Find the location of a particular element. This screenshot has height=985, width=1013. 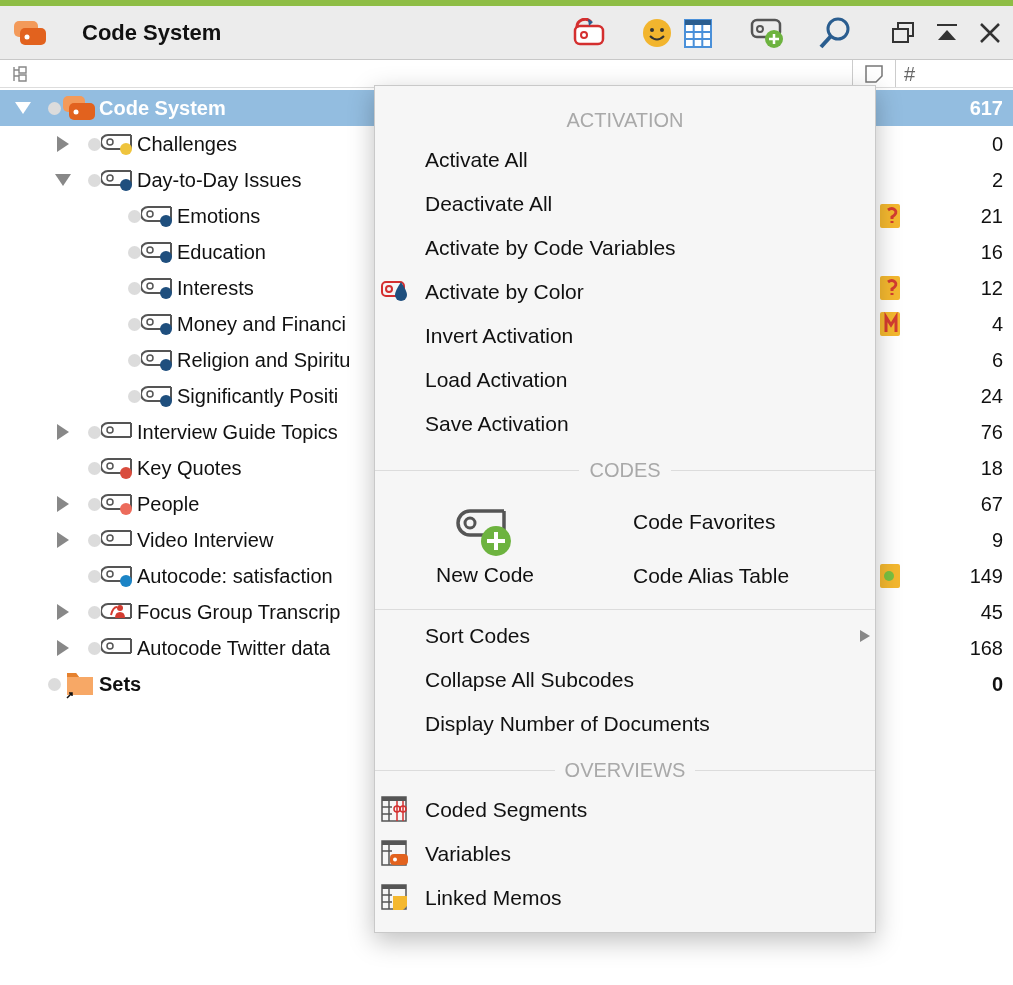

code-label: Video Interview is located at coordinates (205, 540).